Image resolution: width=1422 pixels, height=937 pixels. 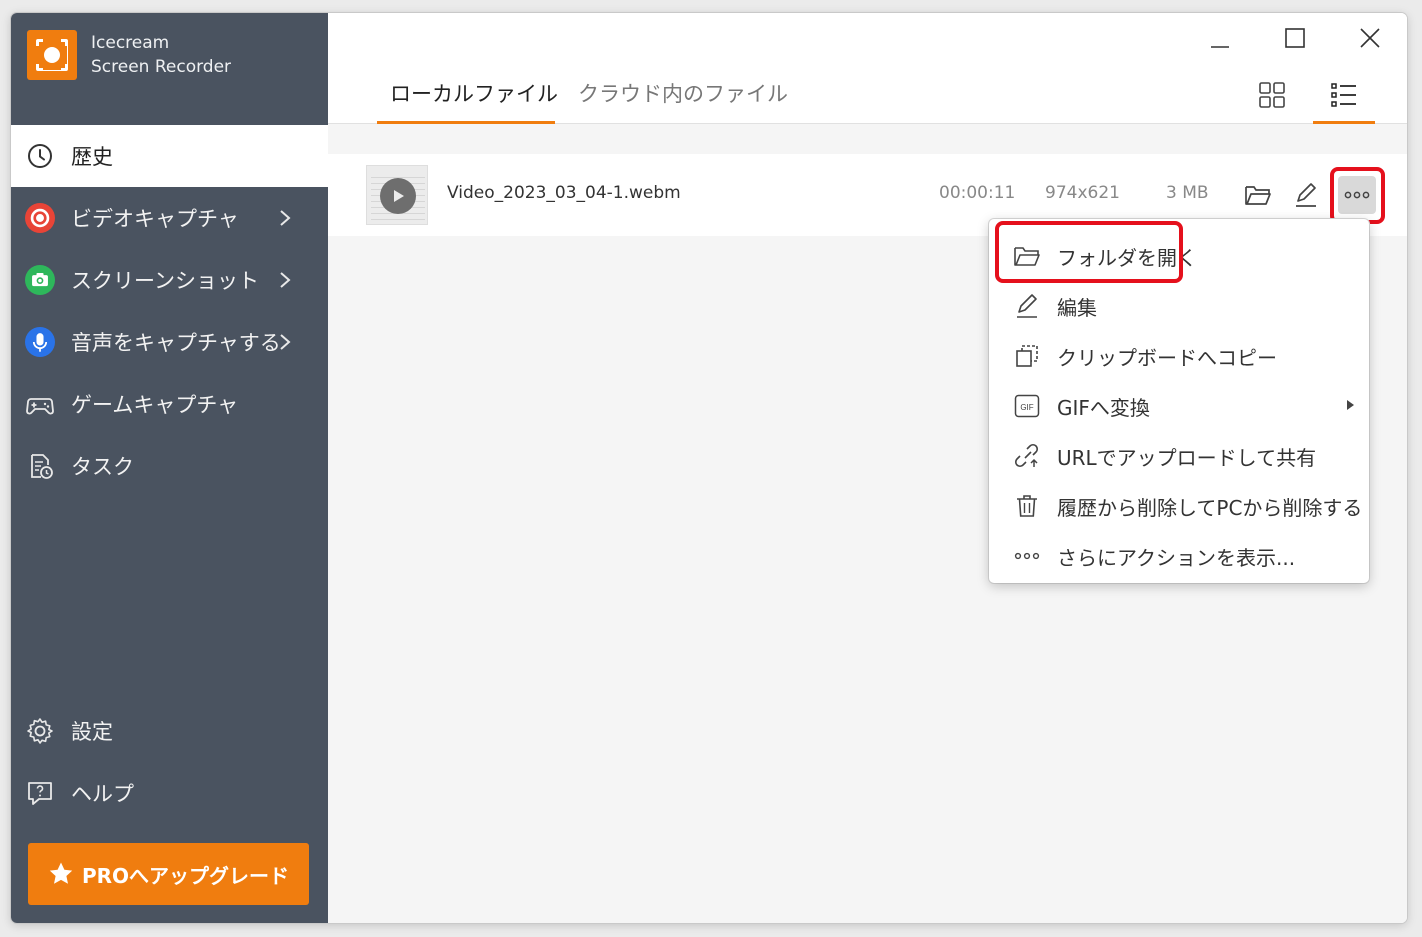 I want to click on active-tab-indicator, so click(x=466, y=122).